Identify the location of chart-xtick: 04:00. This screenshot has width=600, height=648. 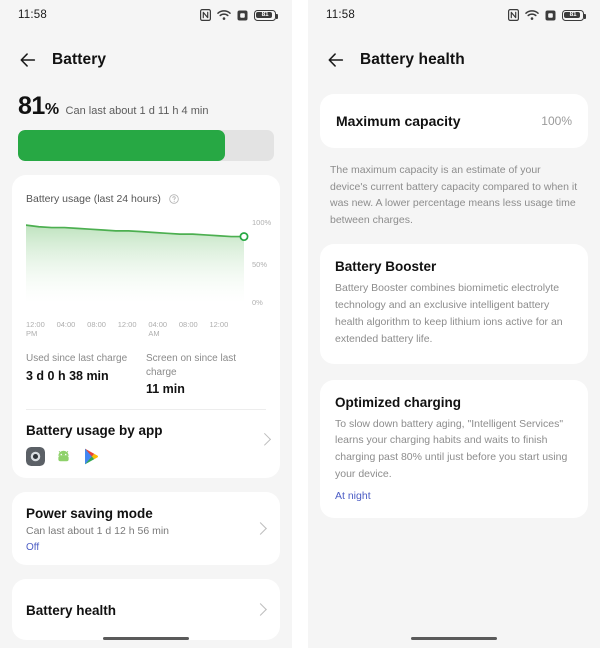
(72, 329).